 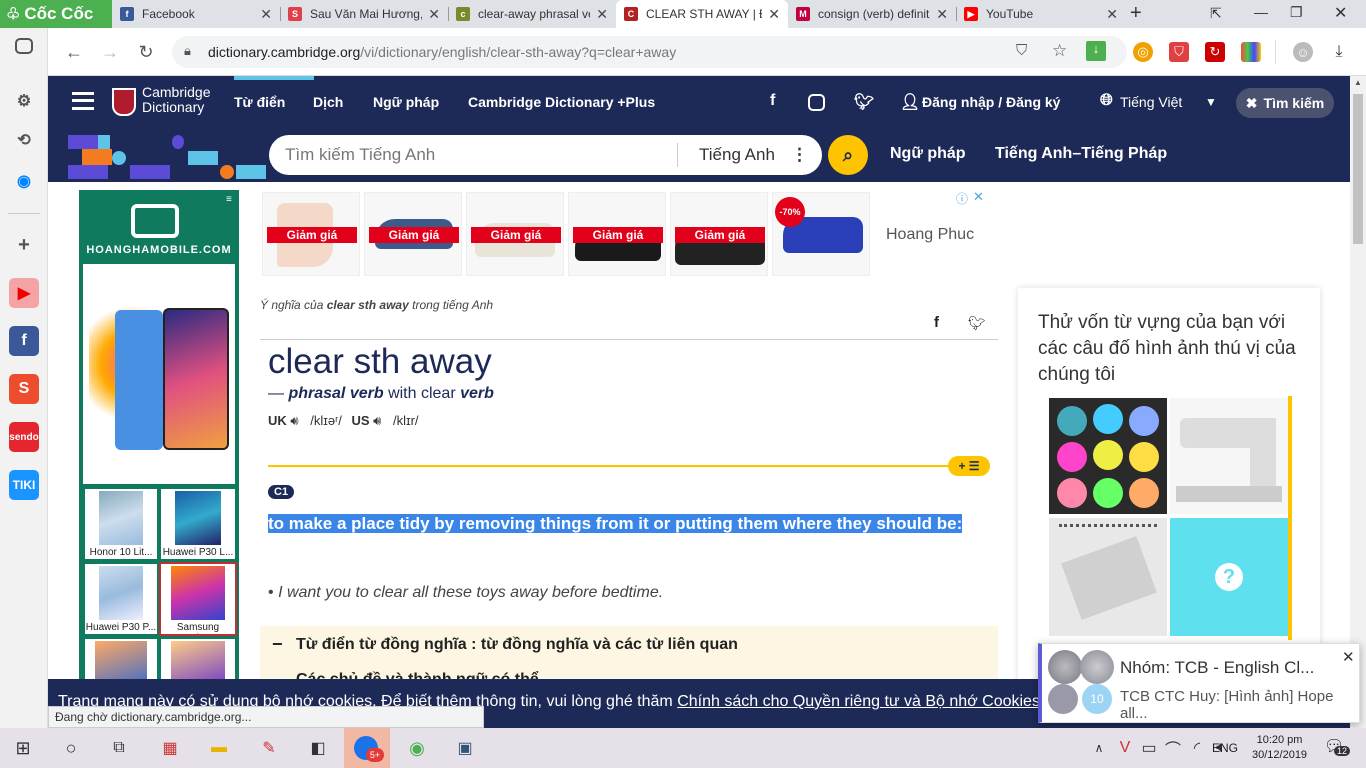 What do you see at coordinates (561, 102) in the screenshot?
I see `nav-plus: Cambridge Dictionary +Plus` at bounding box center [561, 102].